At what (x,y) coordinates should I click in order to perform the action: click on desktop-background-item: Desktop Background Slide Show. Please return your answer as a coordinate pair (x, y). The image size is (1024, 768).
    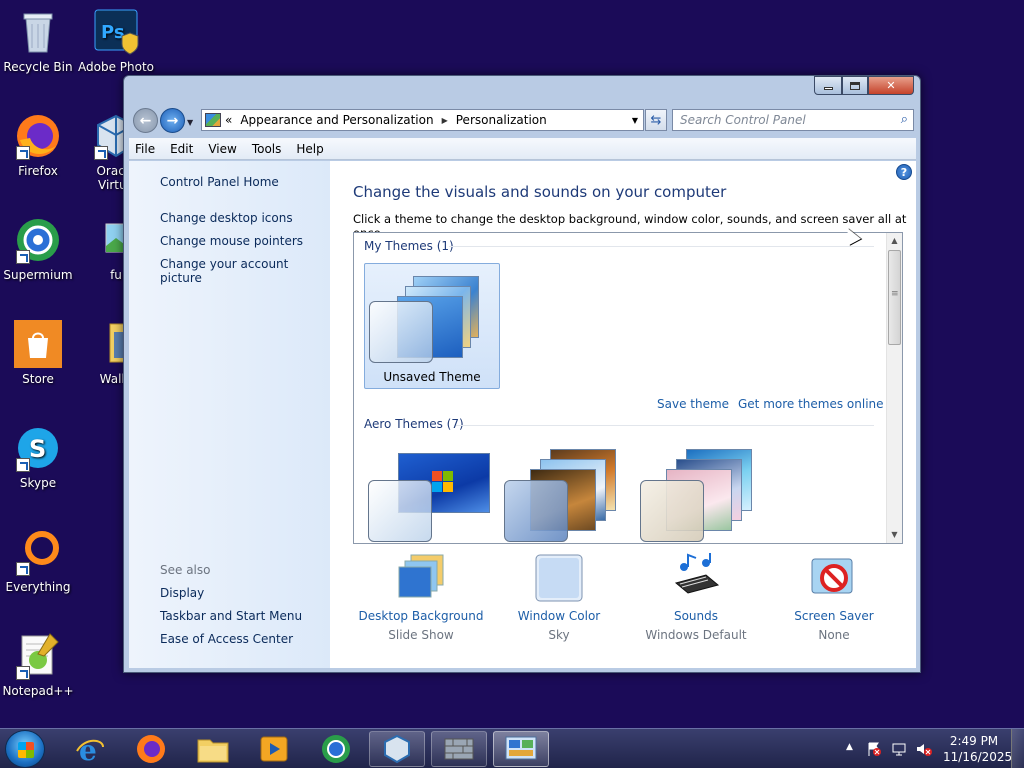
    Looking at the image, I should click on (421, 597).